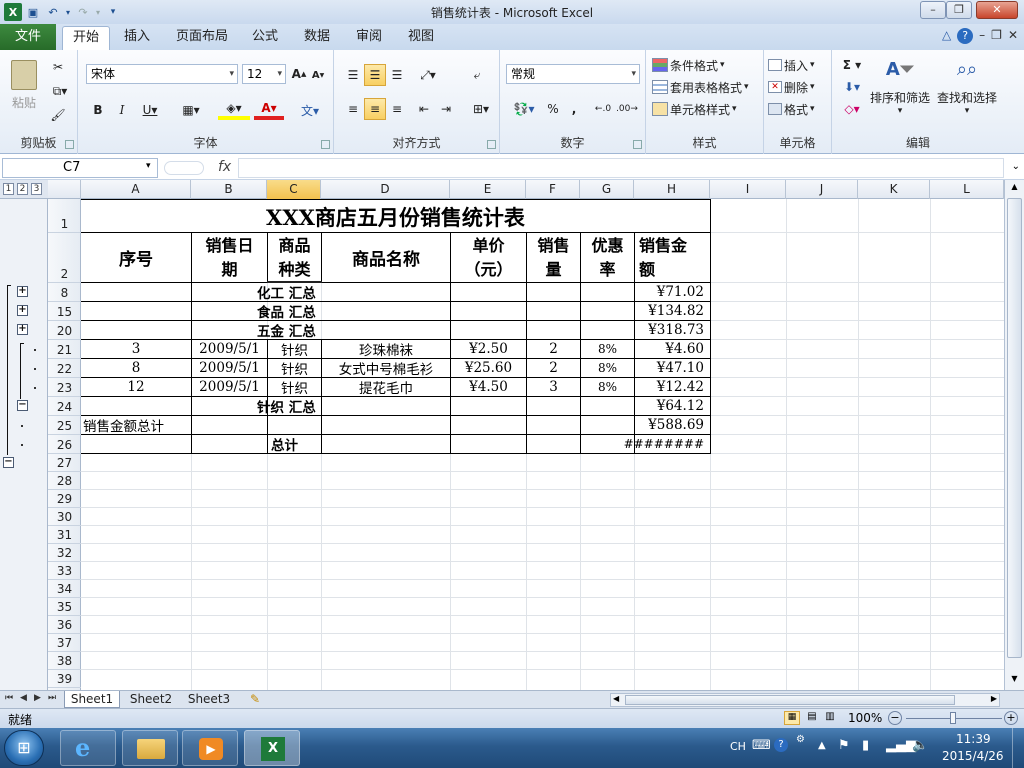 Image resolution: width=1024 pixels, height=768 pixels. What do you see at coordinates (395, 217) in the screenshot?
I see `sheet-title: XXX商店五月份销售统计表` at bounding box center [395, 217].